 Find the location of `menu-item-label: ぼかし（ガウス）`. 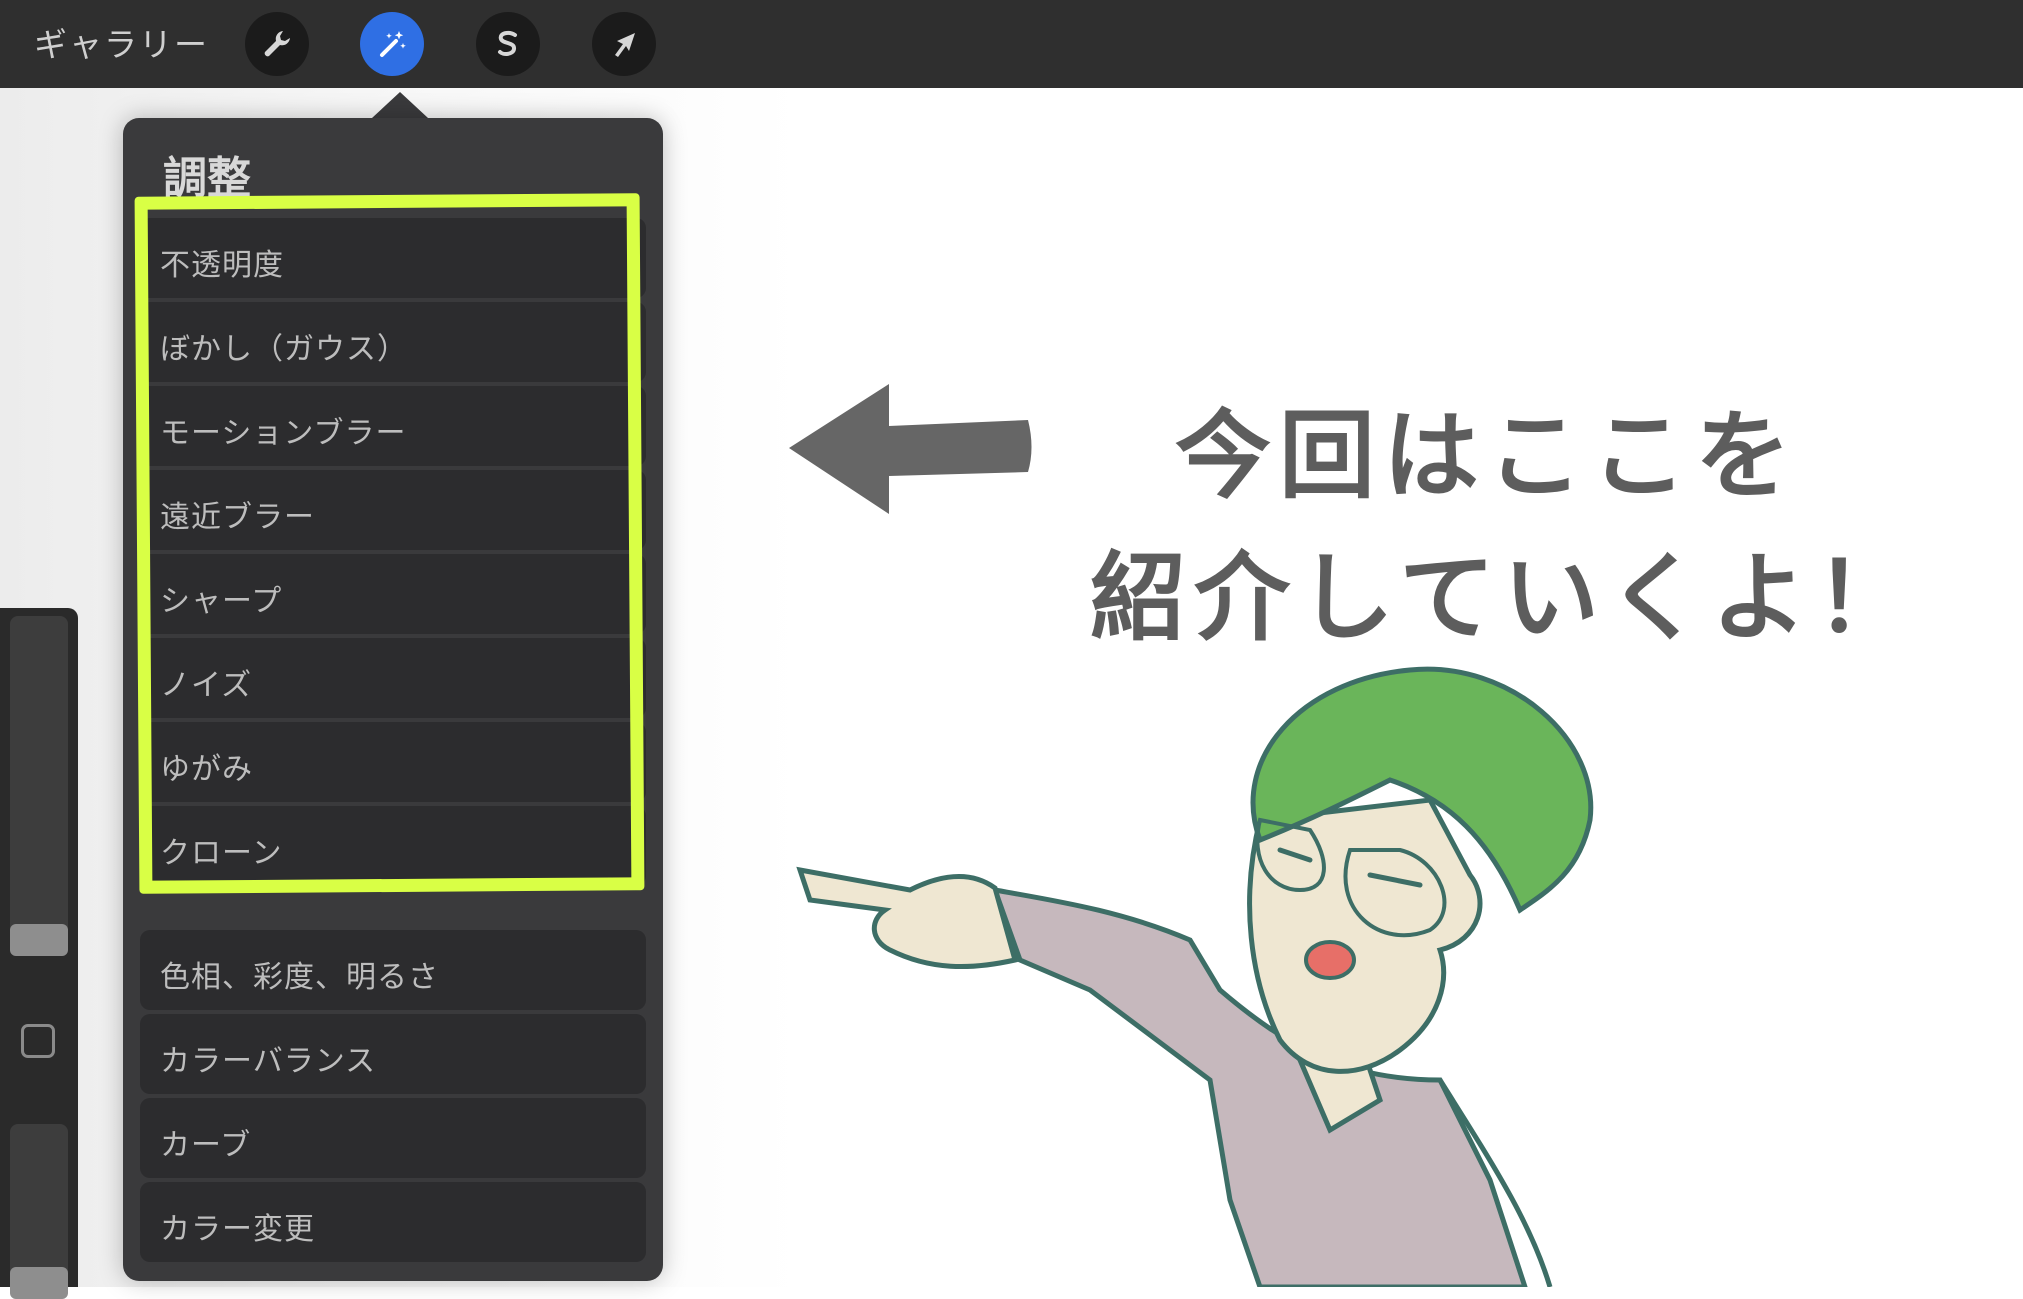

menu-item-label: ぼかし（ガウス） is located at coordinates (284, 349).